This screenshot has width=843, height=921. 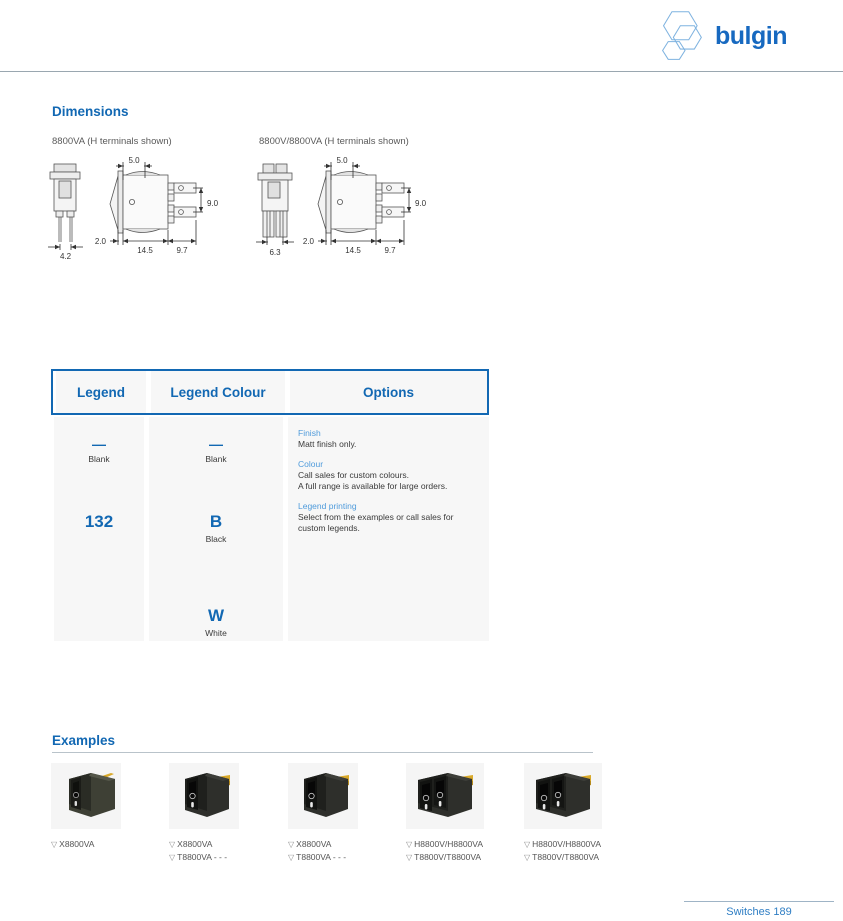 What do you see at coordinates (421, 36) in the screenshot?
I see `page-header: bulgin` at bounding box center [421, 36].